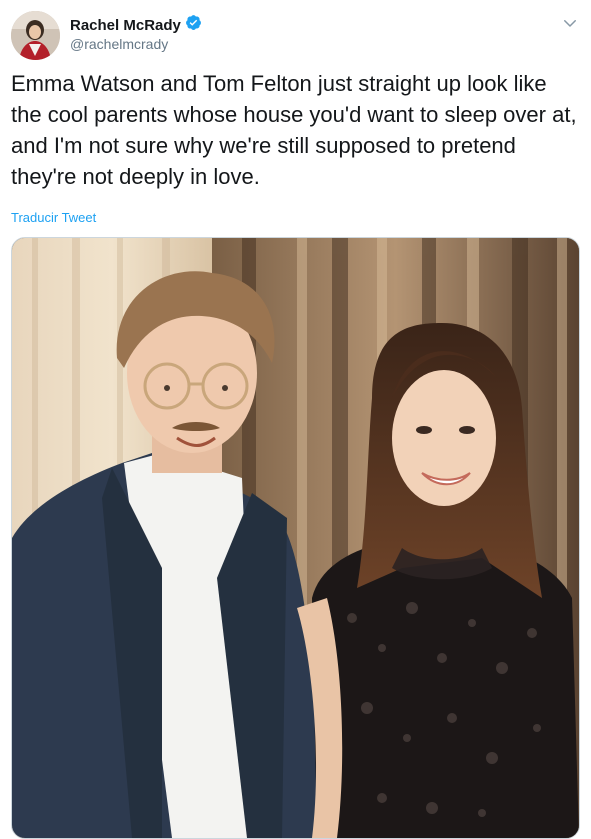  Describe the element at coordinates (125, 25) in the screenshot. I see `display-name: Rachel McRady` at that location.